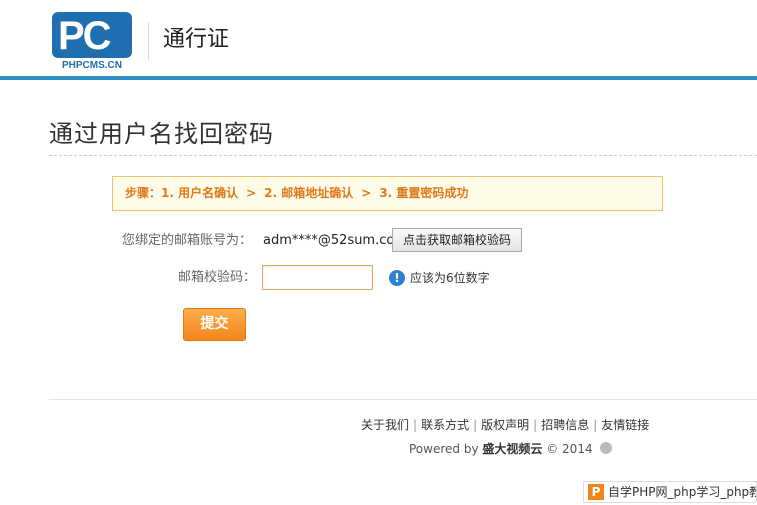 The height and width of the screenshot is (505, 757). Describe the element at coordinates (445, 425) in the screenshot. I see `footer-link-contact: 联系方式` at that location.